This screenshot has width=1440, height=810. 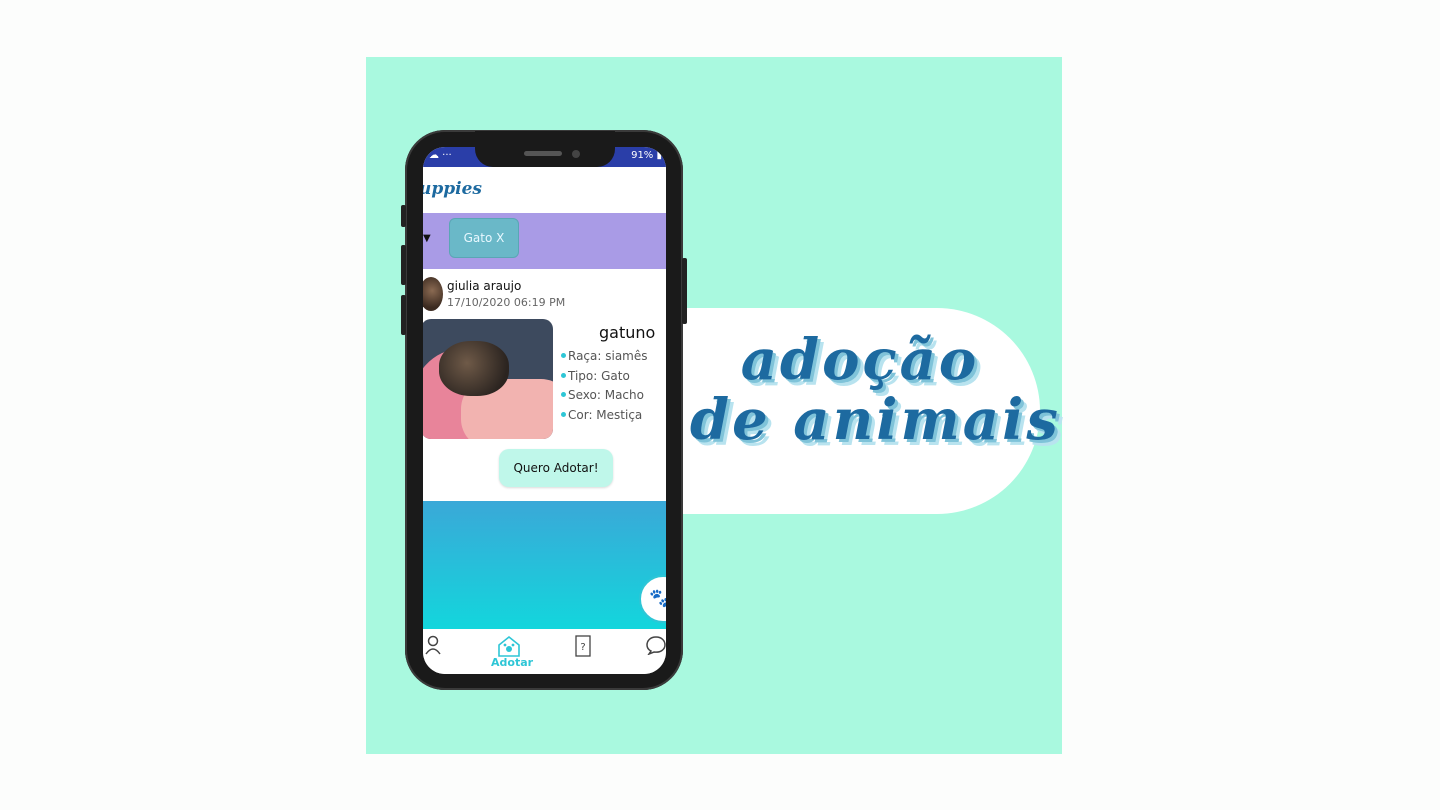 I want to click on pet-photo, so click(x=488, y=379).